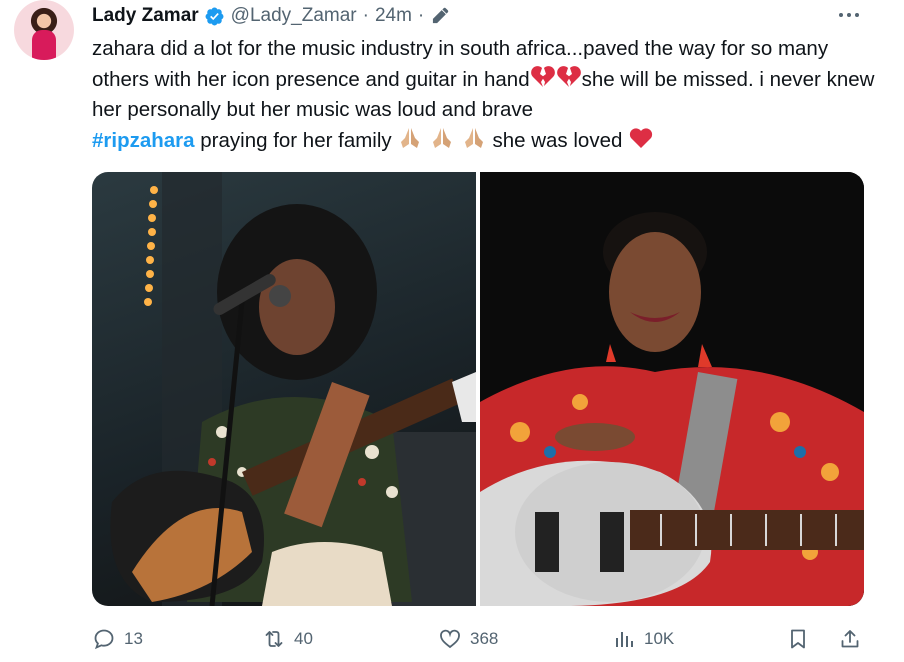  Describe the element at coordinates (557, 140) in the screenshot. I see `tweet-text-part: she was loved` at that location.